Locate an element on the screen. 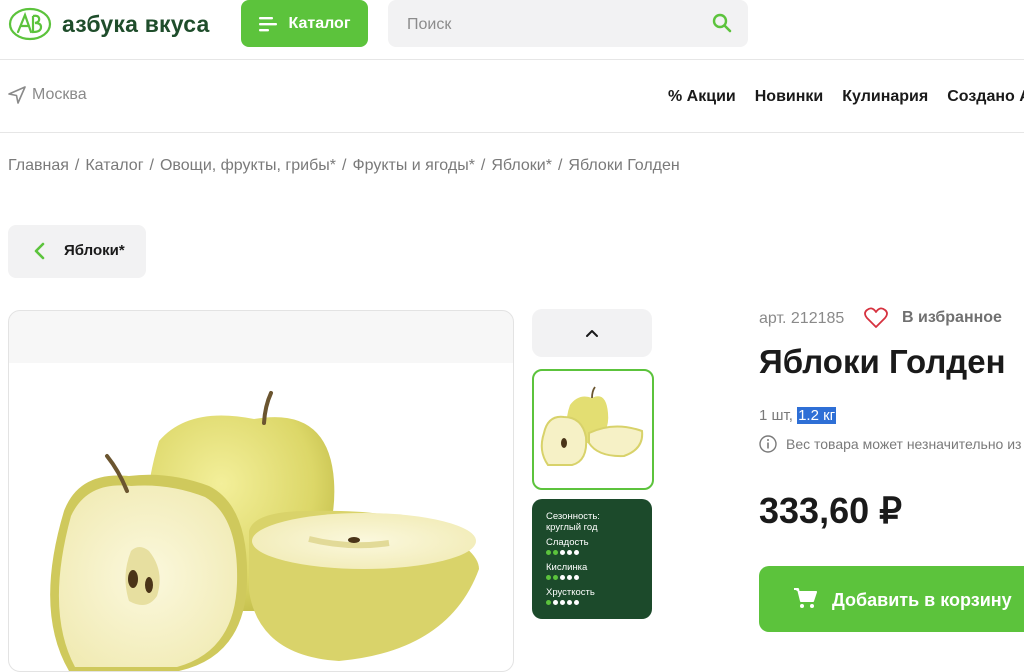 This screenshot has height=672, width=1024. product-quantity: 1 шт, 1.2 кг is located at coordinates (798, 415).